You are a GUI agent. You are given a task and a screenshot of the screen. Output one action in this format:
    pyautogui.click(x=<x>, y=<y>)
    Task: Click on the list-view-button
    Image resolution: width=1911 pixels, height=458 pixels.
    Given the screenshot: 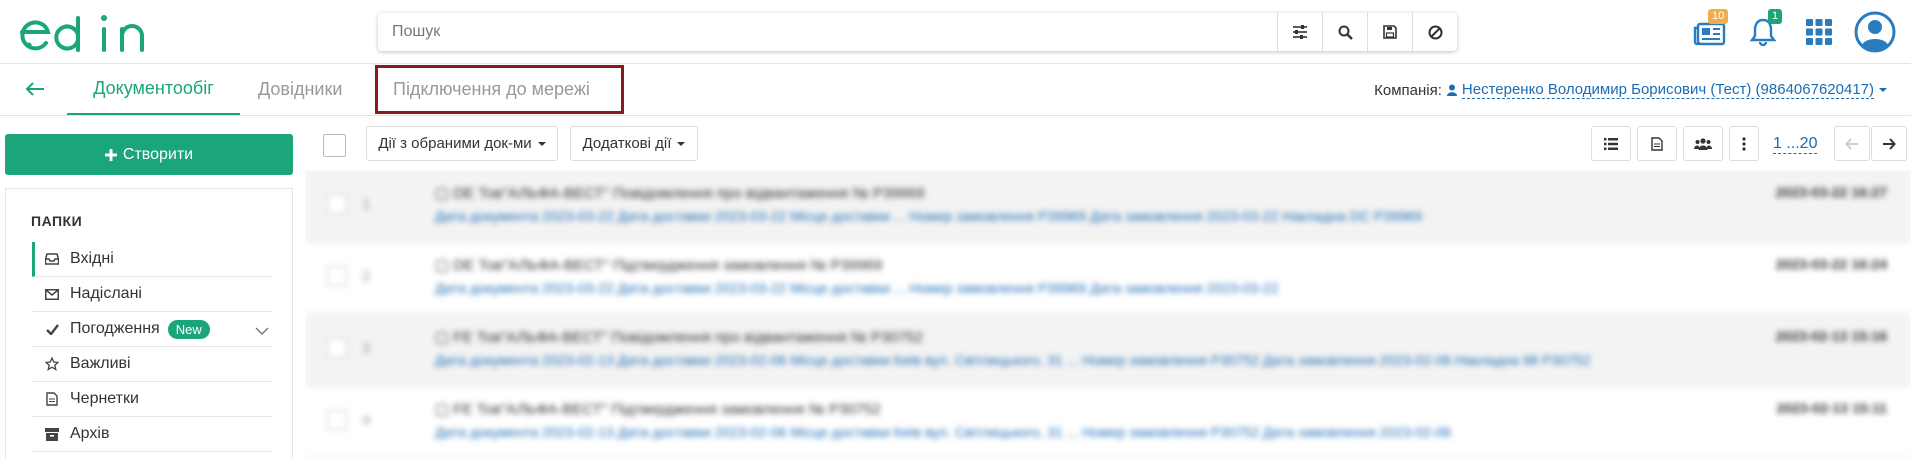 What is the action you would take?
    pyautogui.click(x=1611, y=143)
    